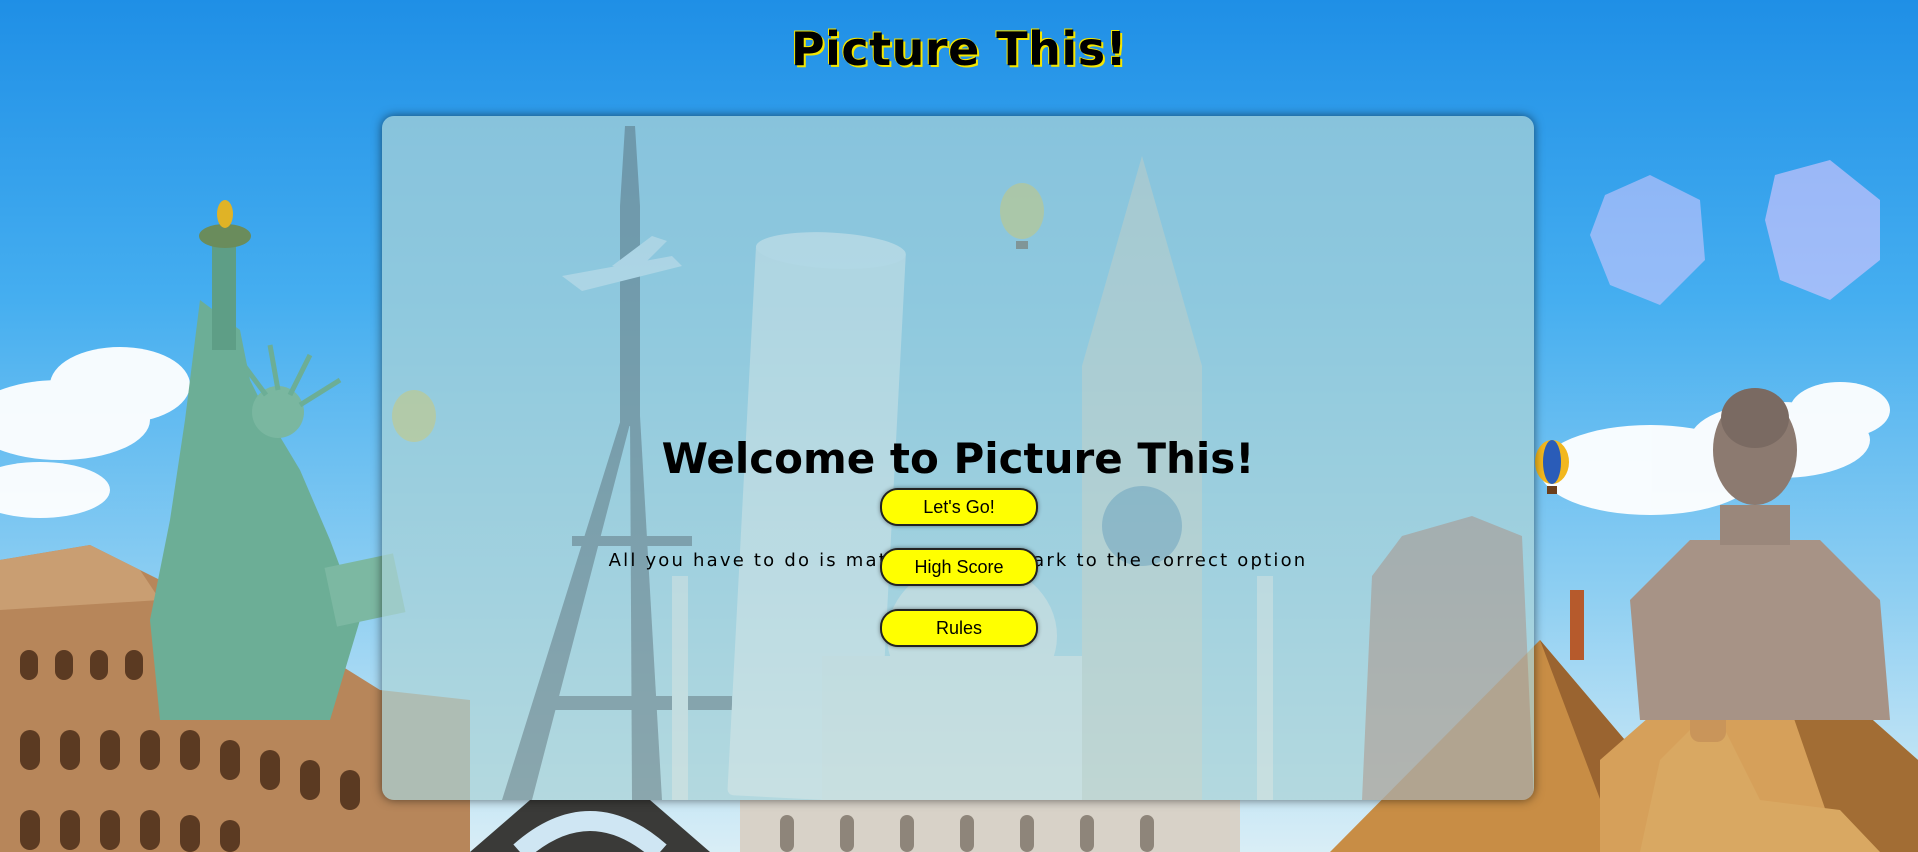 The image size is (1918, 852). I want to click on page-title: Picture This!, so click(959, 49).